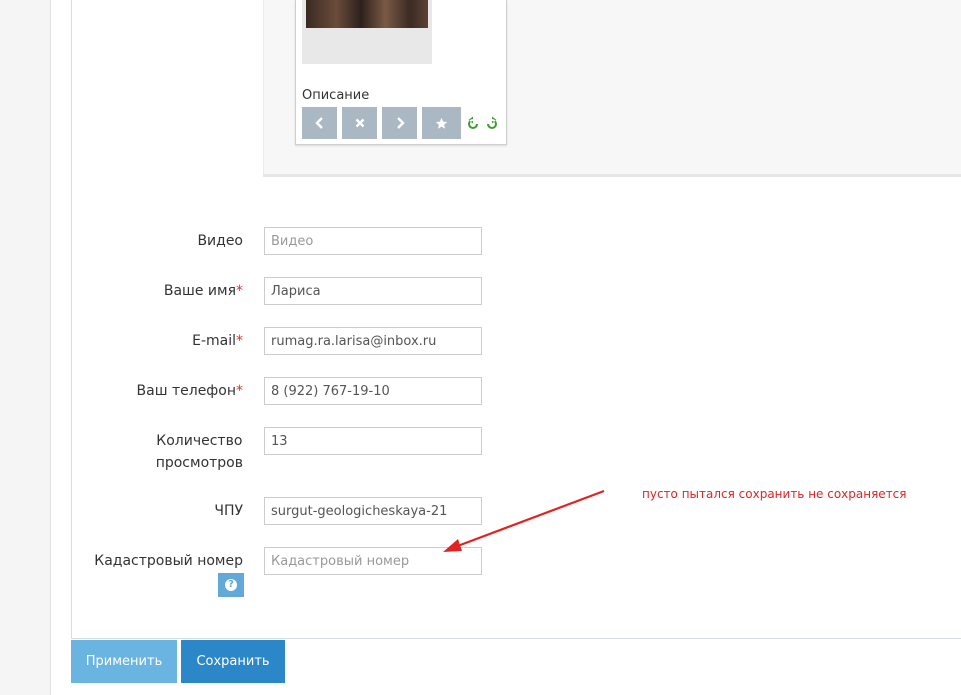 Image resolution: width=961 pixels, height=695 pixels. I want to click on views-input, so click(373, 441).